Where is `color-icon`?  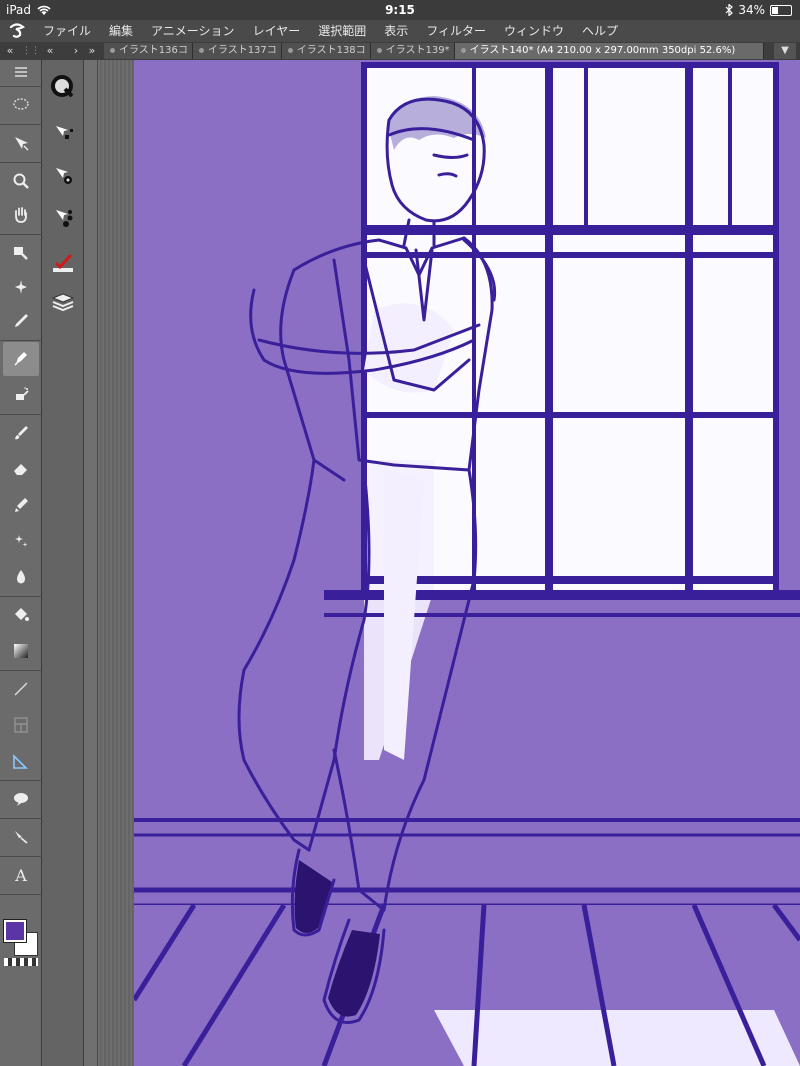 color-icon is located at coordinates (63, 263).